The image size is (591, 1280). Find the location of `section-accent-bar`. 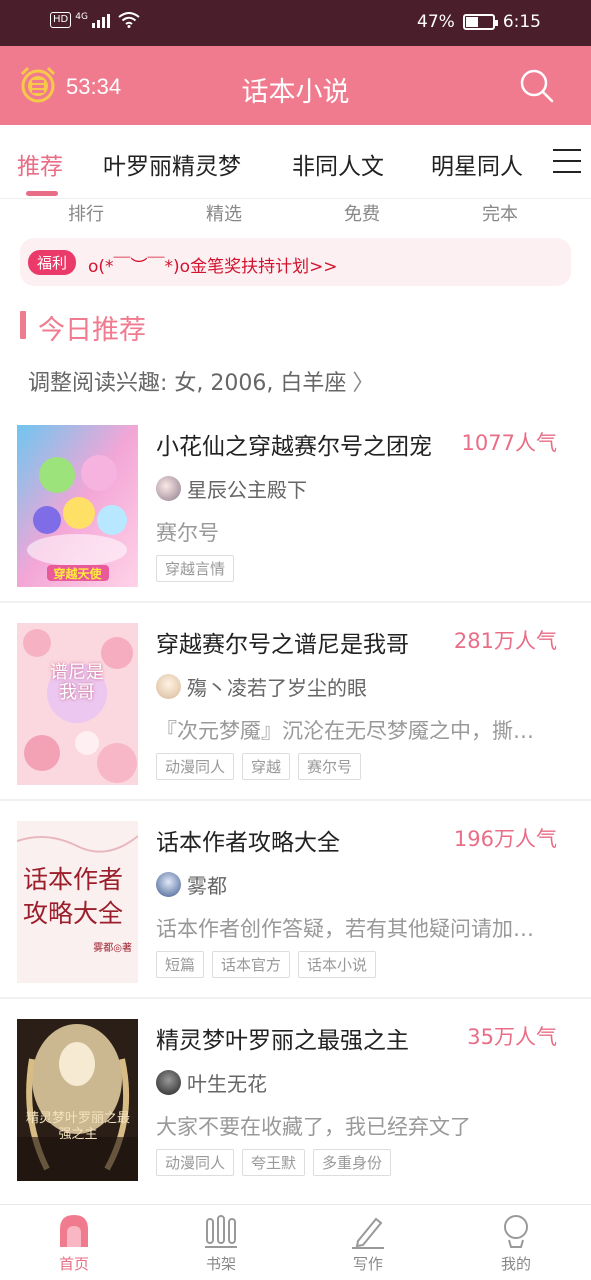

section-accent-bar is located at coordinates (23, 325).